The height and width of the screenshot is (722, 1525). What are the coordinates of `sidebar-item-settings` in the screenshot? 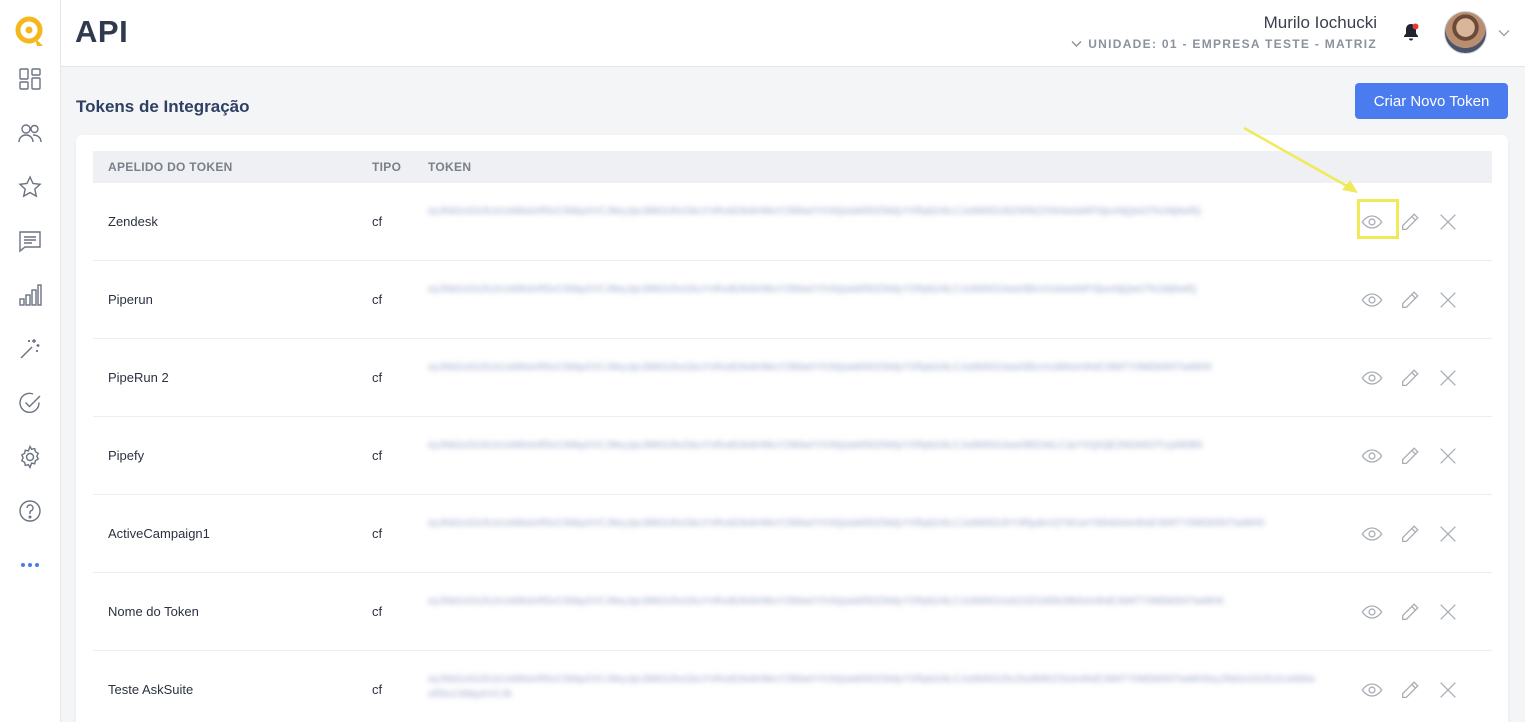 It's located at (30, 457).